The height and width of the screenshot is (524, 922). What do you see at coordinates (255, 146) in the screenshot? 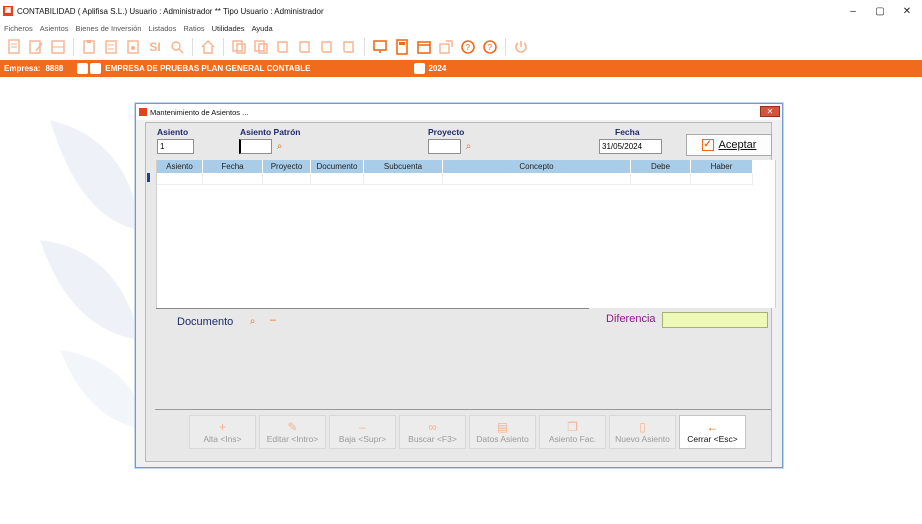
I see `asiento-patron-input` at bounding box center [255, 146].